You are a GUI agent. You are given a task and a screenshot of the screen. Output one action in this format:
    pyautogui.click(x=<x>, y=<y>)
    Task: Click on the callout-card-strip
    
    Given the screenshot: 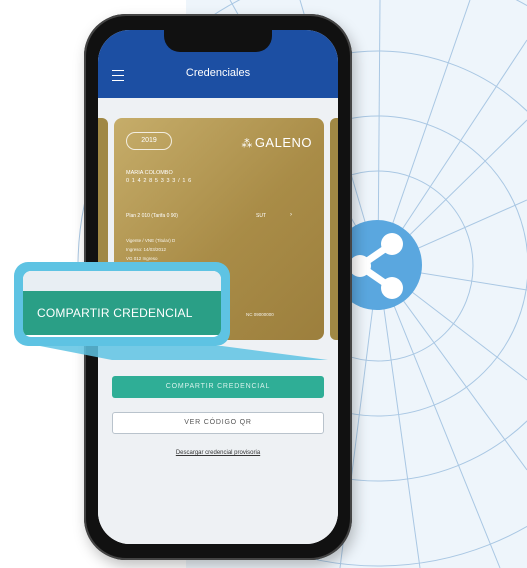 What is the action you would take?
    pyautogui.click(x=122, y=281)
    